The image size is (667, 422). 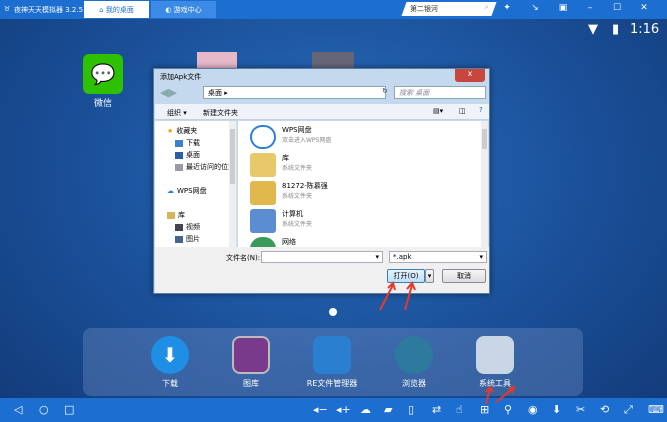 What do you see at coordinates (535, 8) in the screenshot?
I see `shrink-icon: ↘` at bounding box center [535, 8].